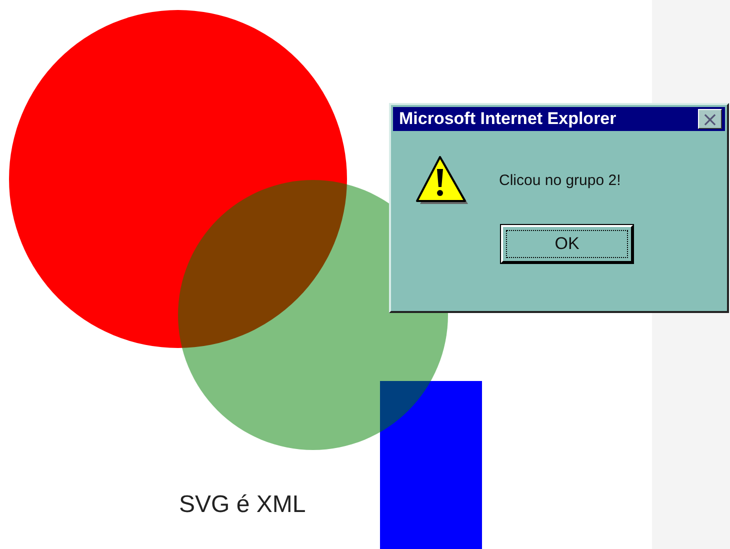  I want to click on dialog-title: Microsoft Internet Explorer, so click(507, 119).